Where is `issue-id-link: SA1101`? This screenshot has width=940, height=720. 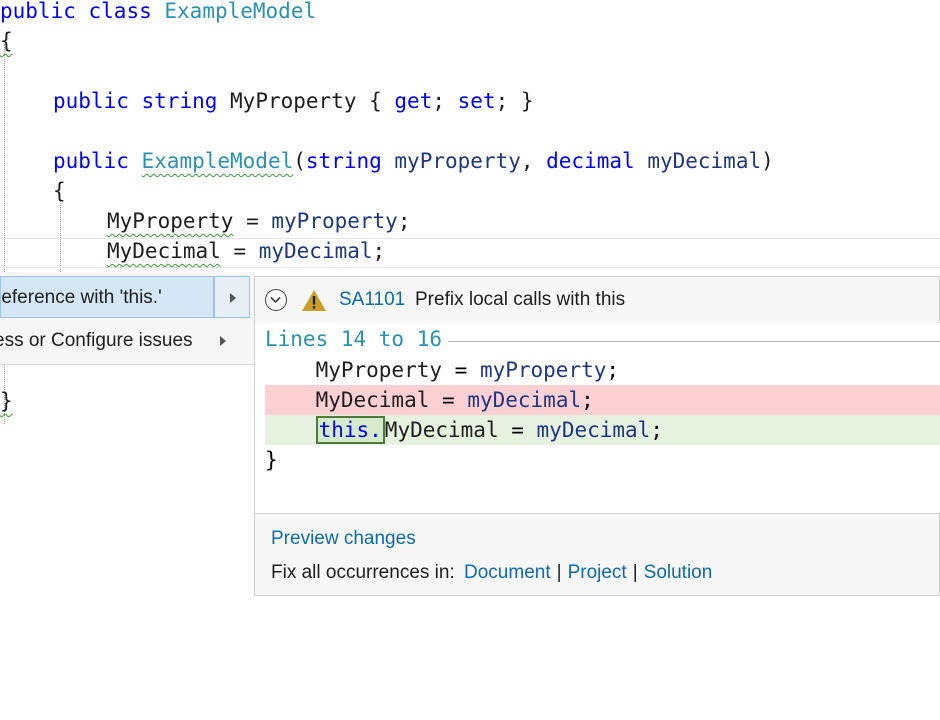
issue-id-link: SA1101 is located at coordinates (372, 300).